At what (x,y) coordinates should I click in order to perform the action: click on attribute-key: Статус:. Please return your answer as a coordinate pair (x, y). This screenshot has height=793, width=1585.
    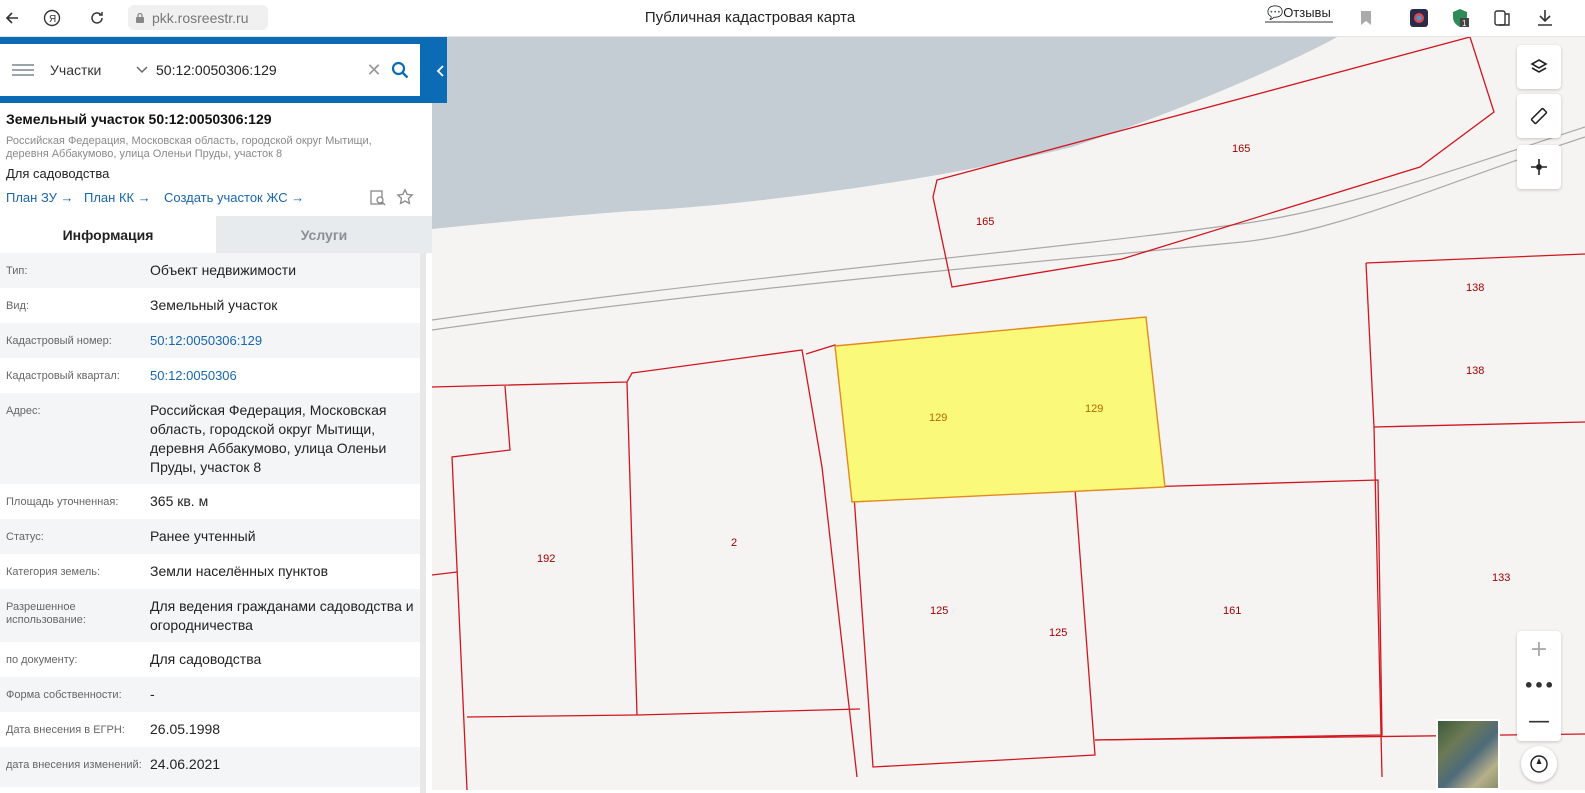
    Looking at the image, I should click on (25, 537).